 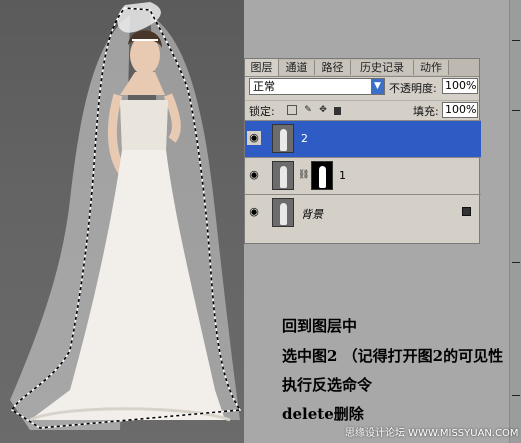 What do you see at coordinates (363, 212) in the screenshot?
I see `layer-row-background: ◉ 背景` at bounding box center [363, 212].